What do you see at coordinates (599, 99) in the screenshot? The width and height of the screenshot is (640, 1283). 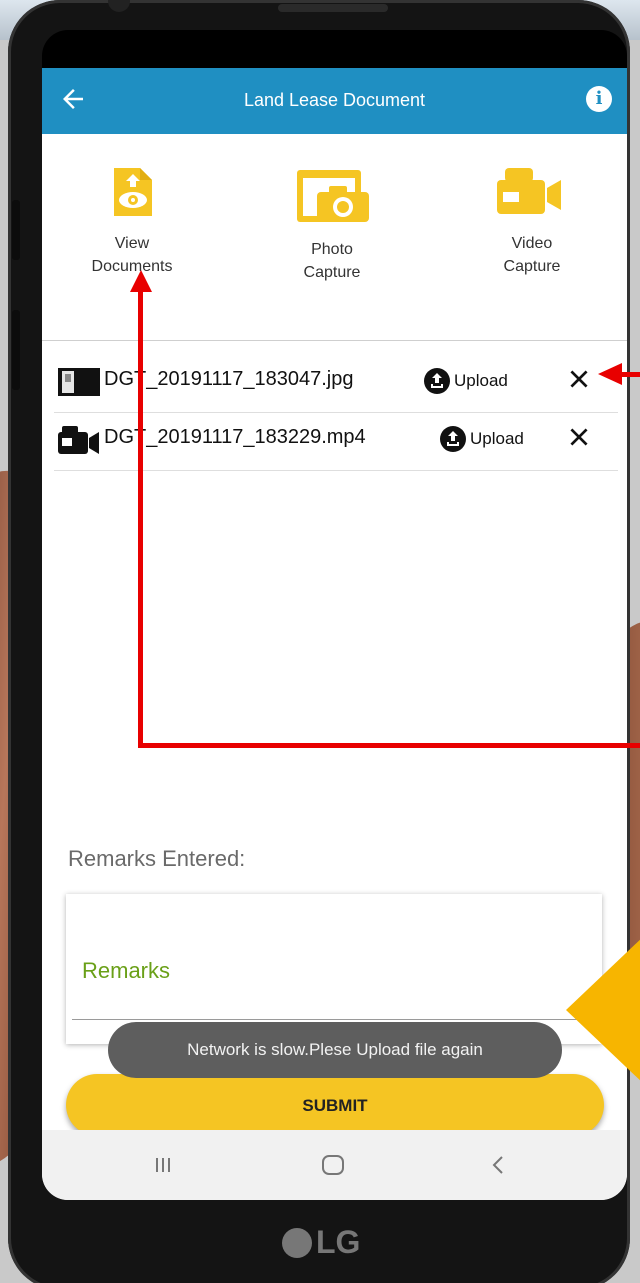 I see `info-icon: i` at bounding box center [599, 99].